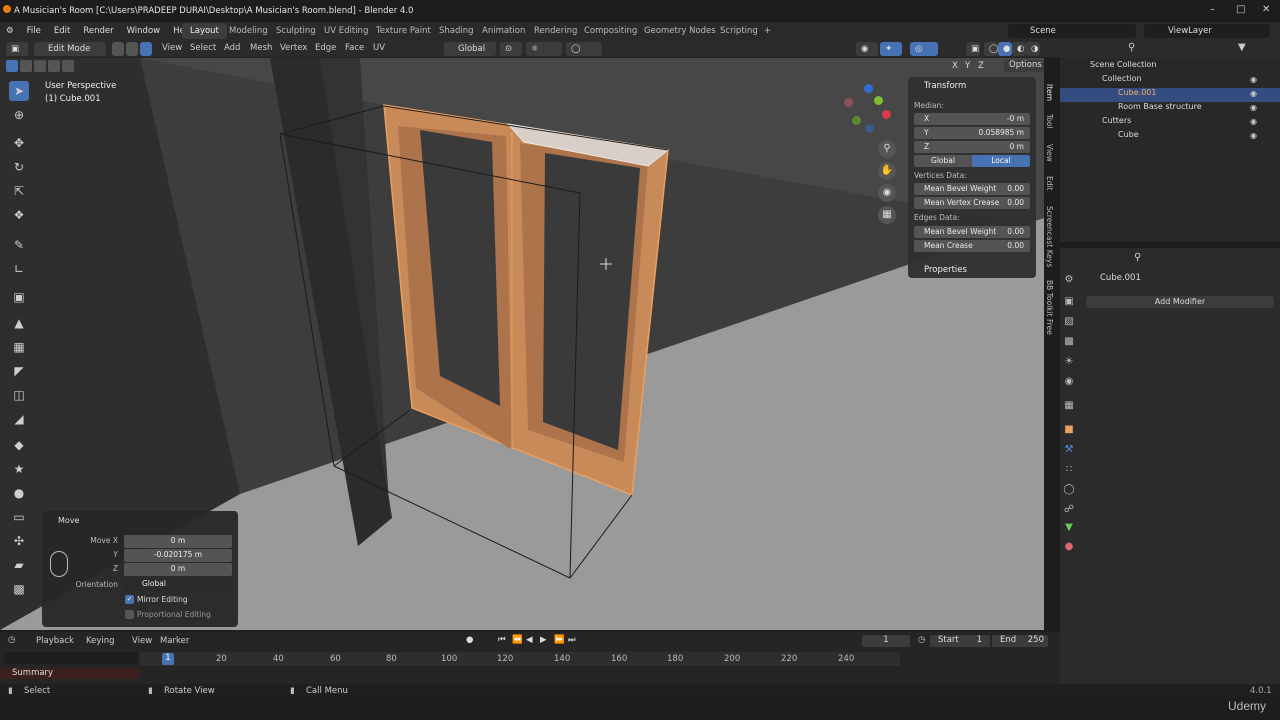  I want to click on bevel-tool: ◤, so click(19, 371).